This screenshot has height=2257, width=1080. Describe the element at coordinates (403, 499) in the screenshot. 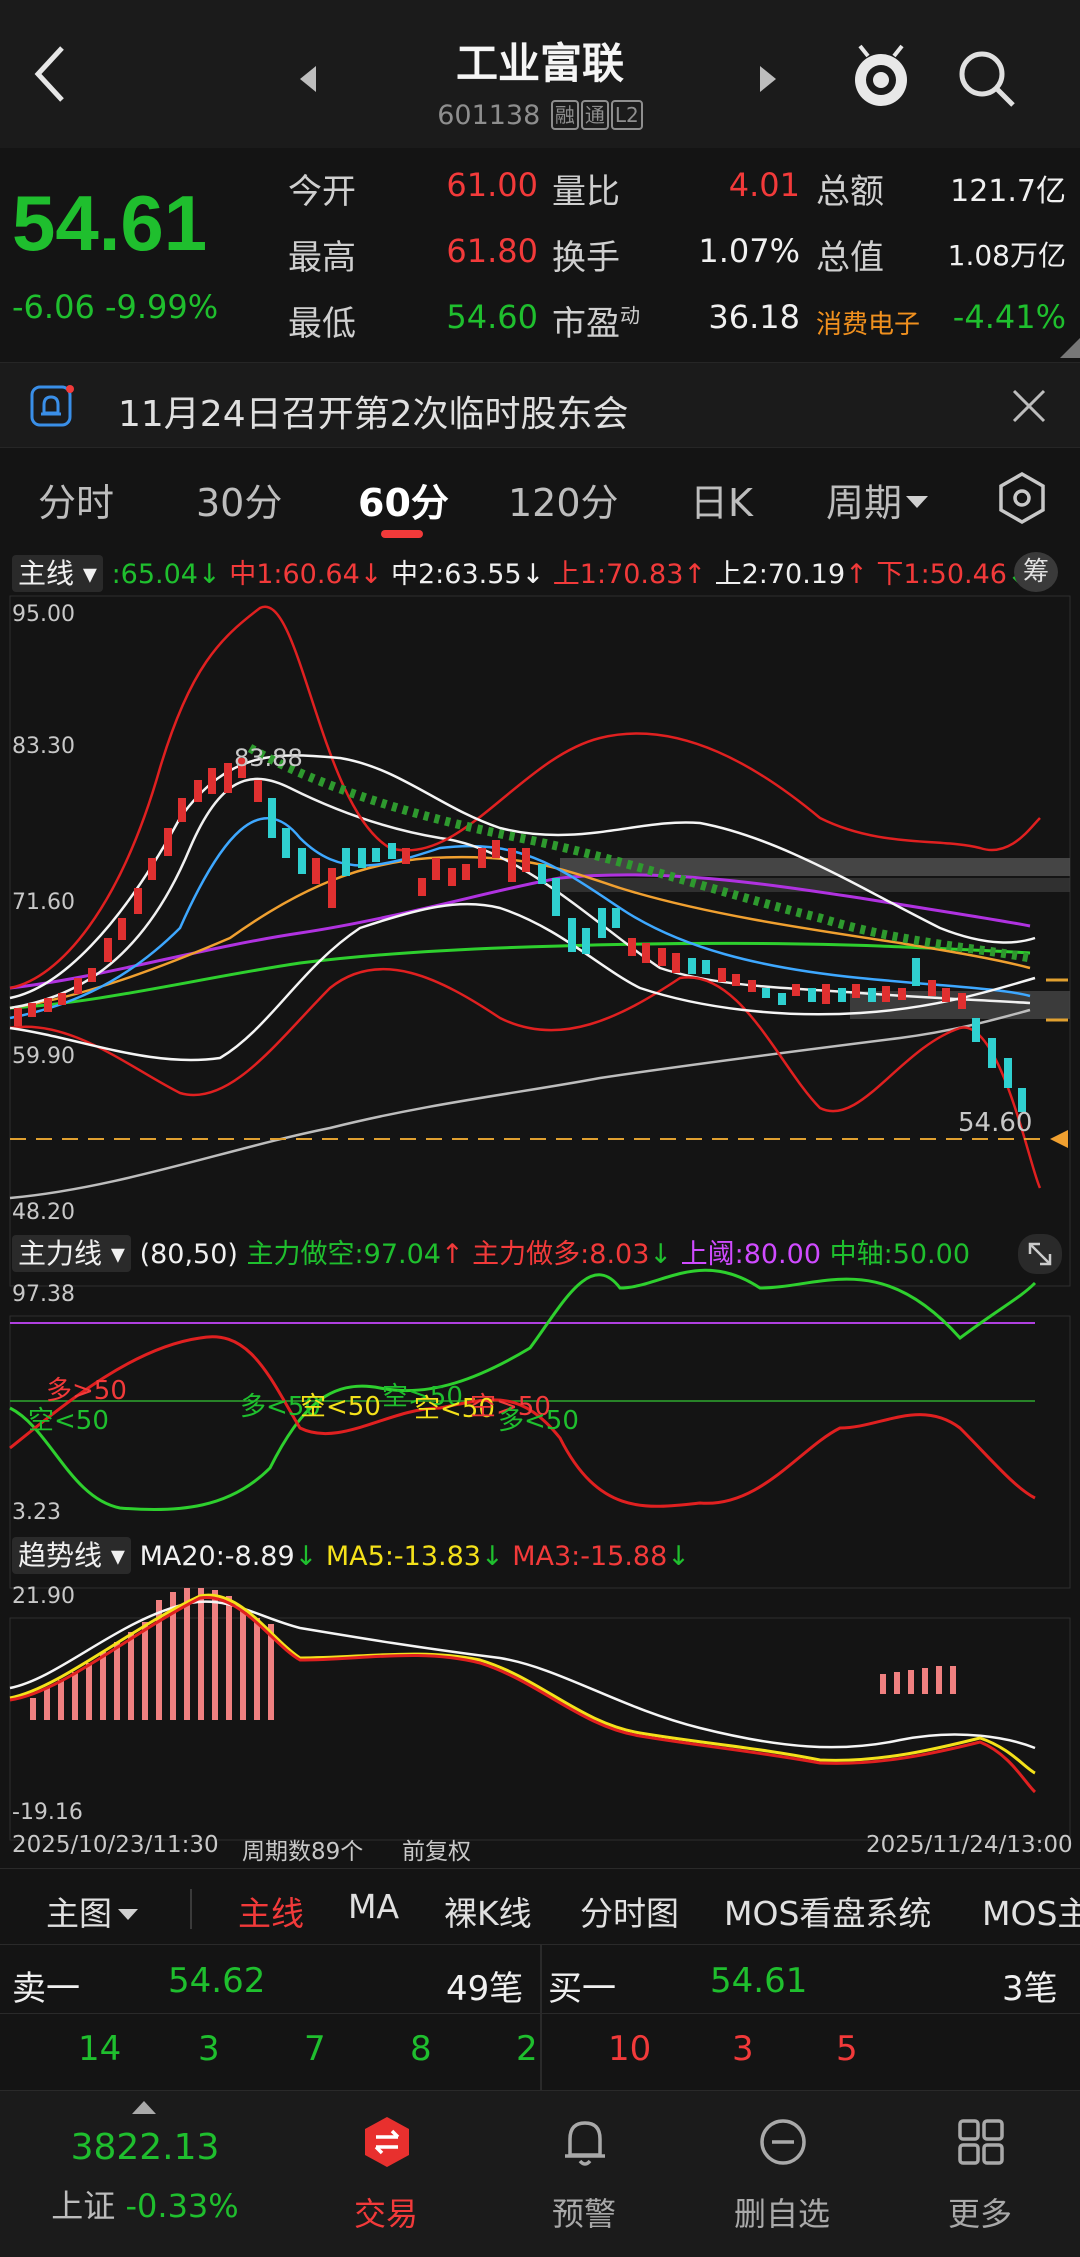

I see `tab-60min: 60分` at that location.